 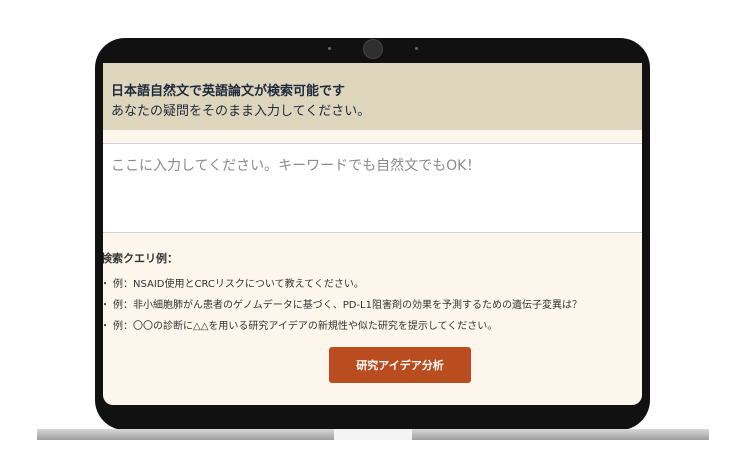 What do you see at coordinates (238, 284) in the screenshot?
I see `example-query-text: 例：NSAID使用とCRCリスクについて教えてください。` at bounding box center [238, 284].